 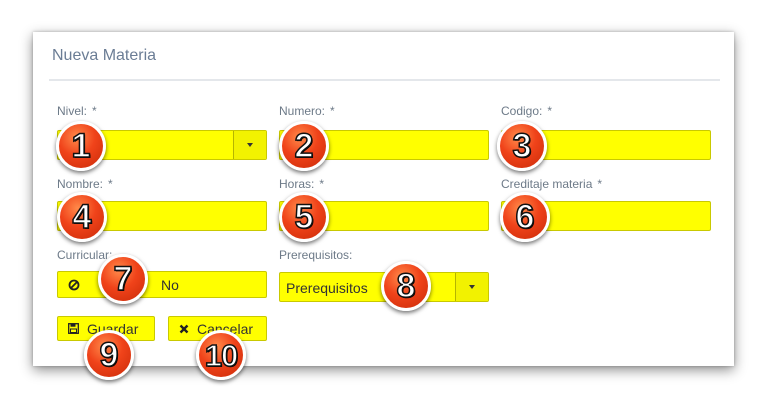 I want to click on annotation-badge-6: 6, so click(x=525, y=217).